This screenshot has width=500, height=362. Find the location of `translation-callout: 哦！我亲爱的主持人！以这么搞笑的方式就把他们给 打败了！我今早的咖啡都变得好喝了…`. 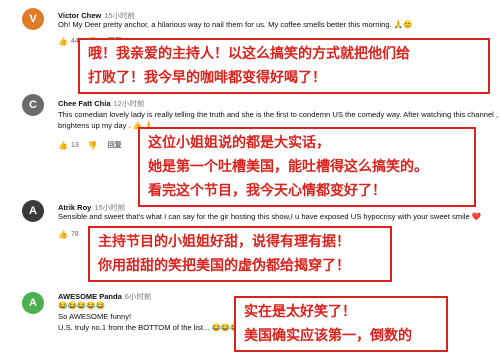

translation-callout: 哦！我亲爱的主持人！以这么搞笑的方式就把他们给 打败了！我今早的咖啡都变得好喝了… is located at coordinates (284, 66).